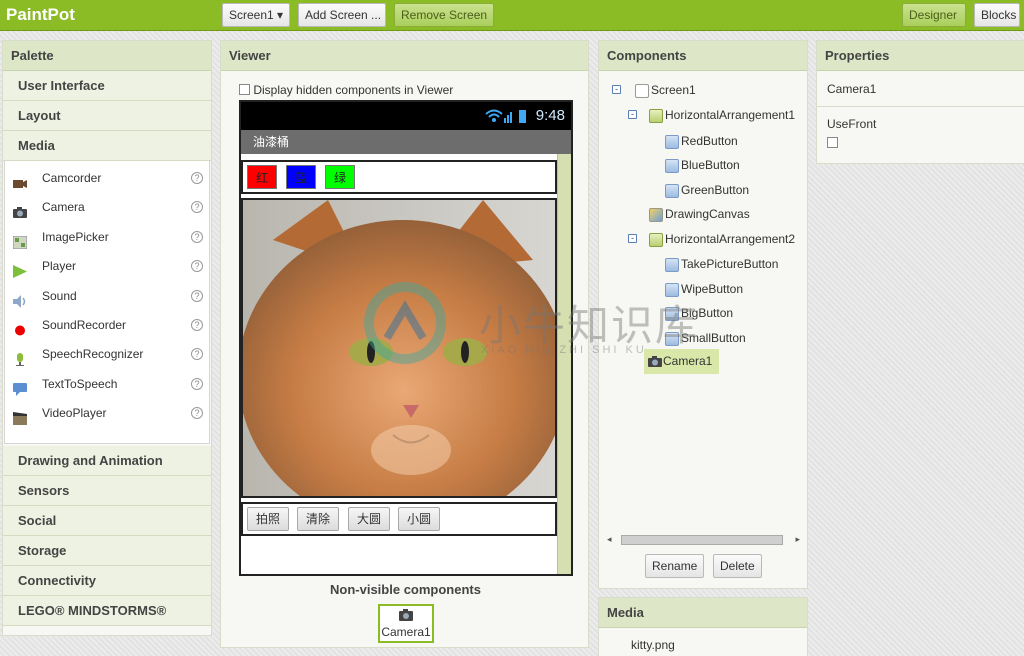 The width and height of the screenshot is (1024, 656). Describe the element at coordinates (656, 214) in the screenshot. I see `canvas-icon` at that location.